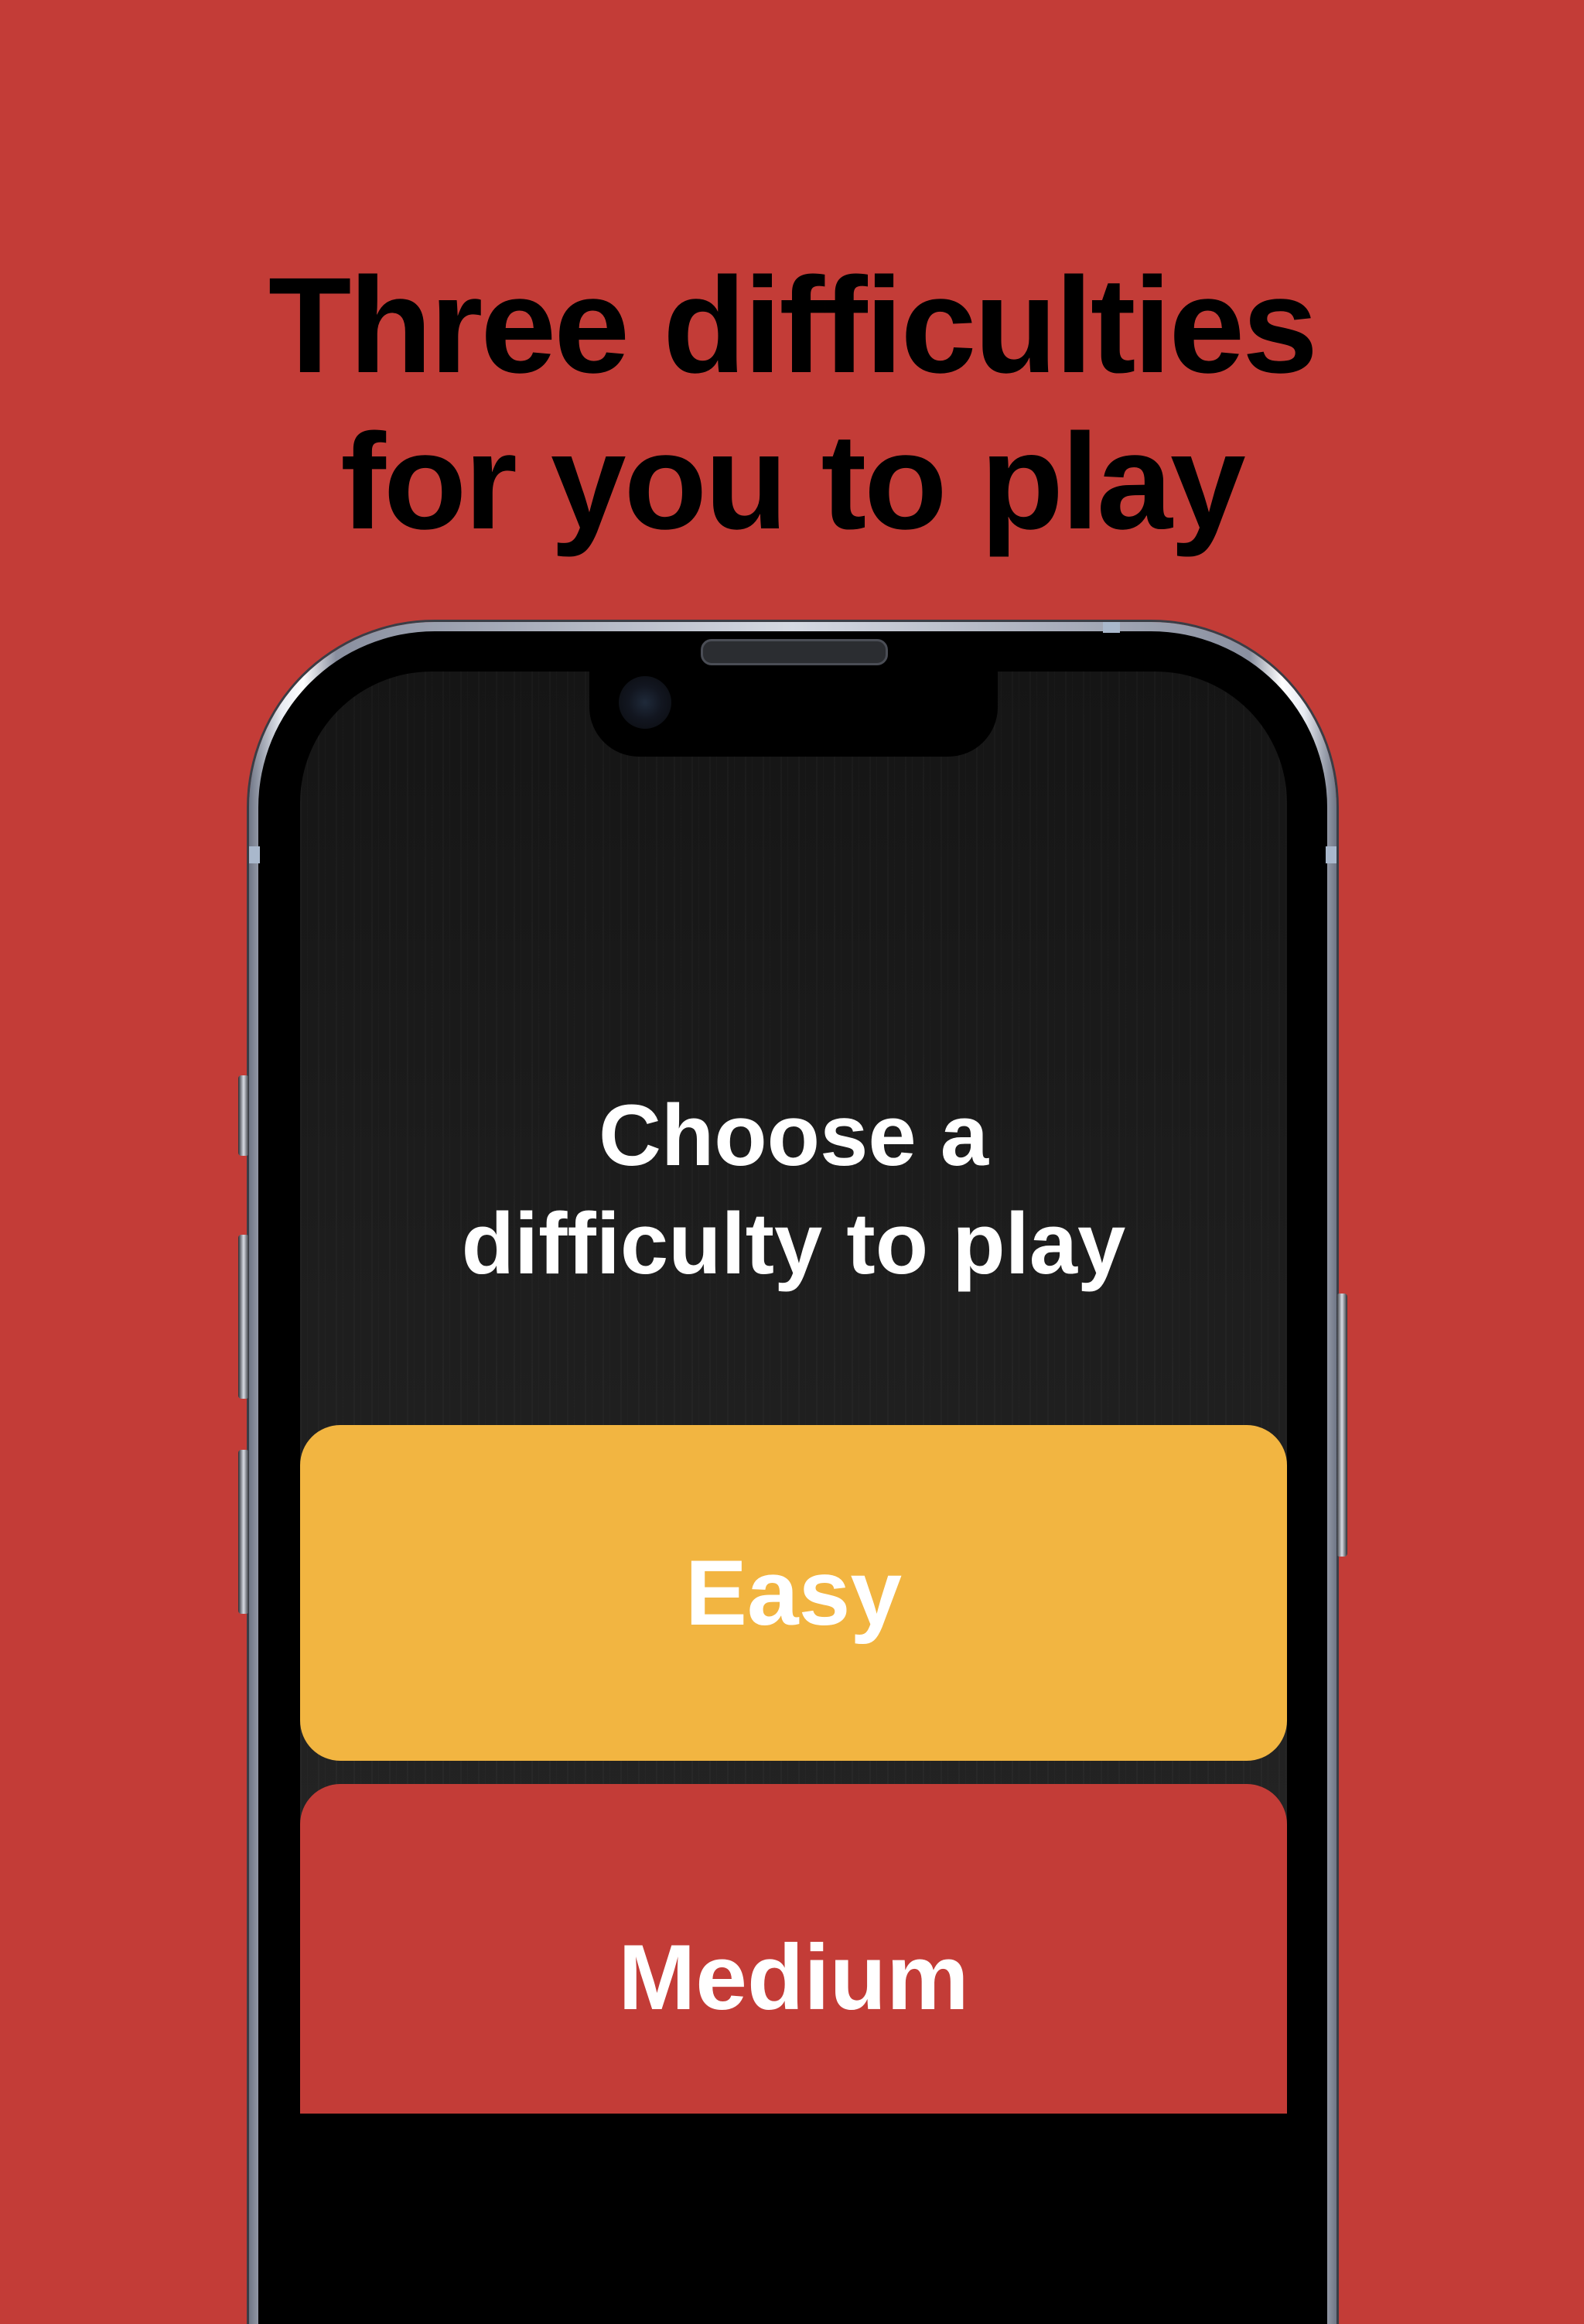 The image size is (1584, 2324). Describe the element at coordinates (792, 404) in the screenshot. I see `promo-headline: Three difficulties for you to play` at that location.